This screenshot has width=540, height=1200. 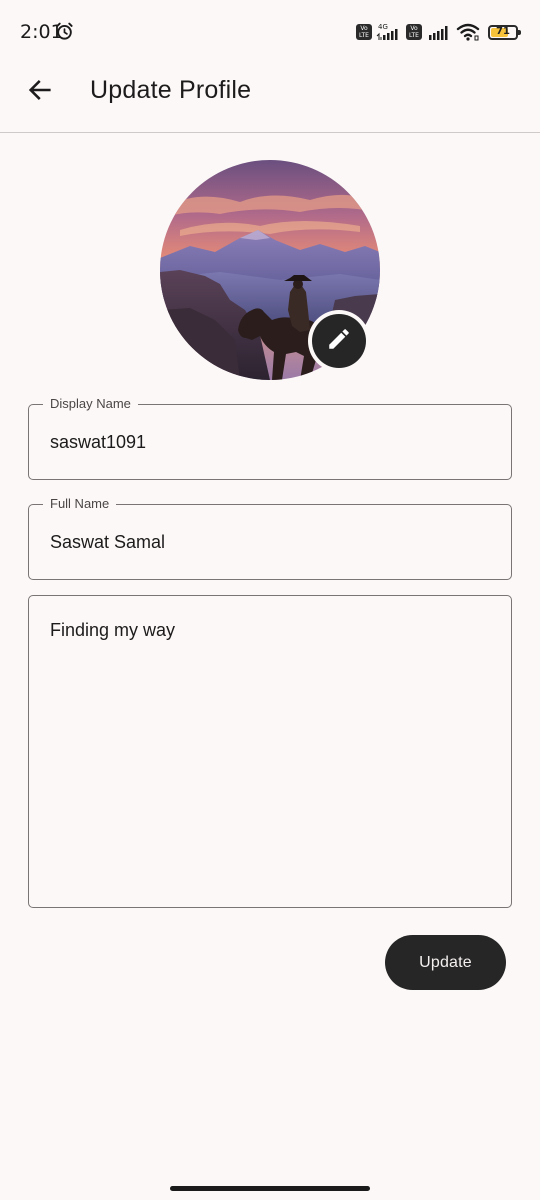 I want to click on volte-icon: Vo LTE, so click(x=364, y=32).